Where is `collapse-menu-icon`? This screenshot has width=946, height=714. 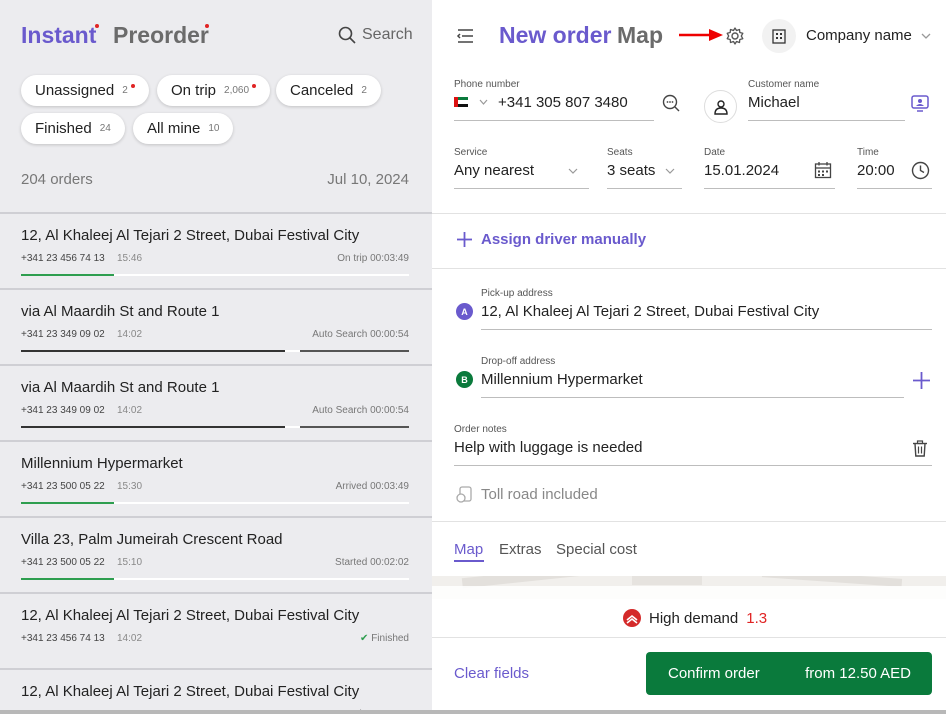
collapse-menu-icon is located at coordinates (465, 36).